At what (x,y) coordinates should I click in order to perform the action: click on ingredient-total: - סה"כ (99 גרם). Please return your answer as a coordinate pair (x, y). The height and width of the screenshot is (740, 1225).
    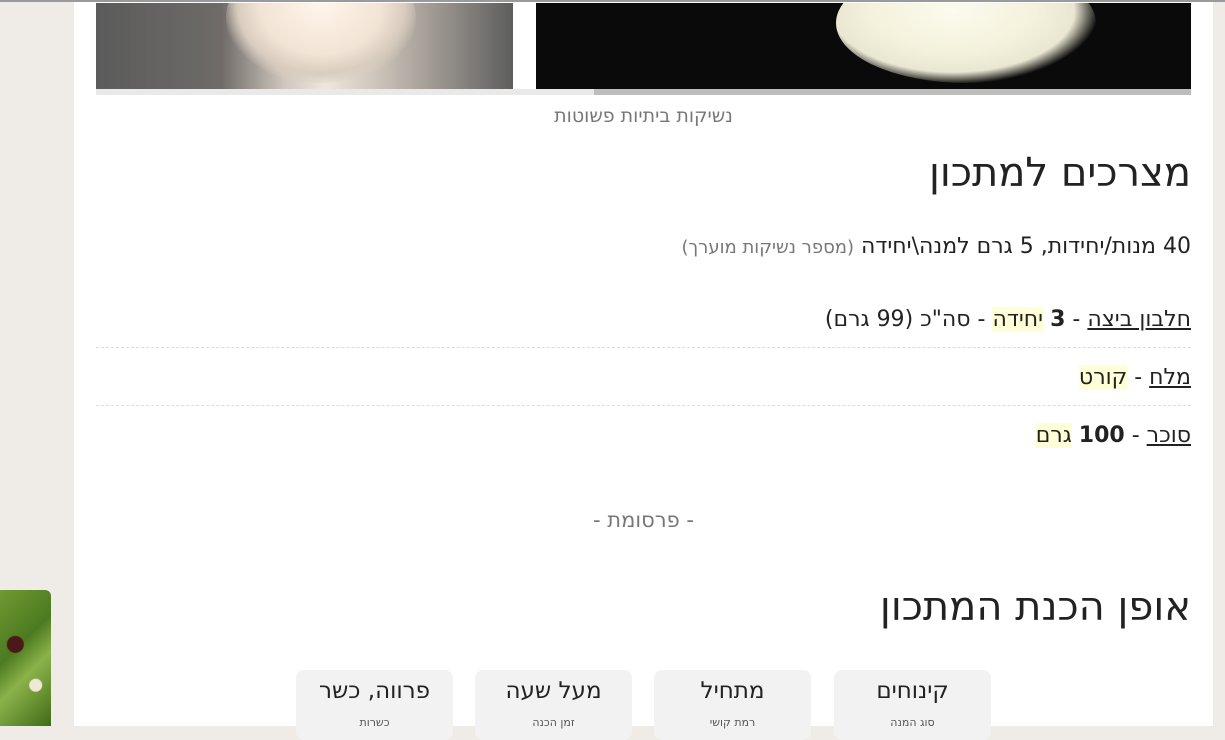
    Looking at the image, I should click on (905, 319).